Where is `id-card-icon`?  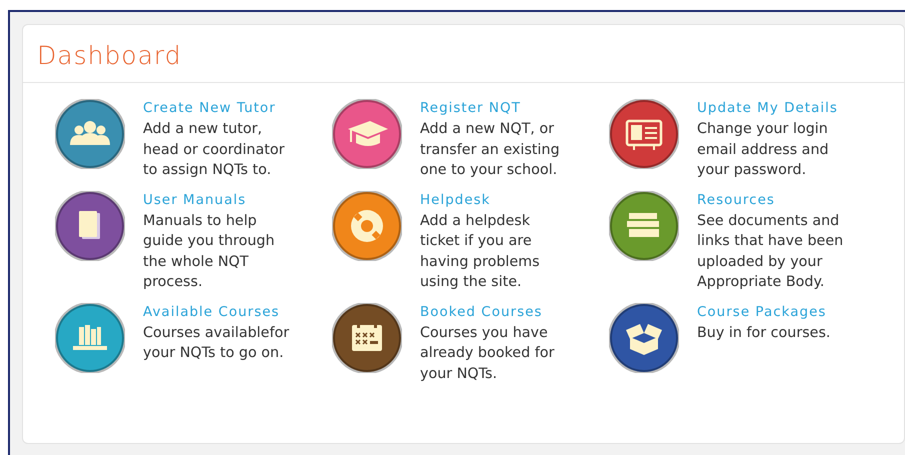 id-card-icon is located at coordinates (644, 134).